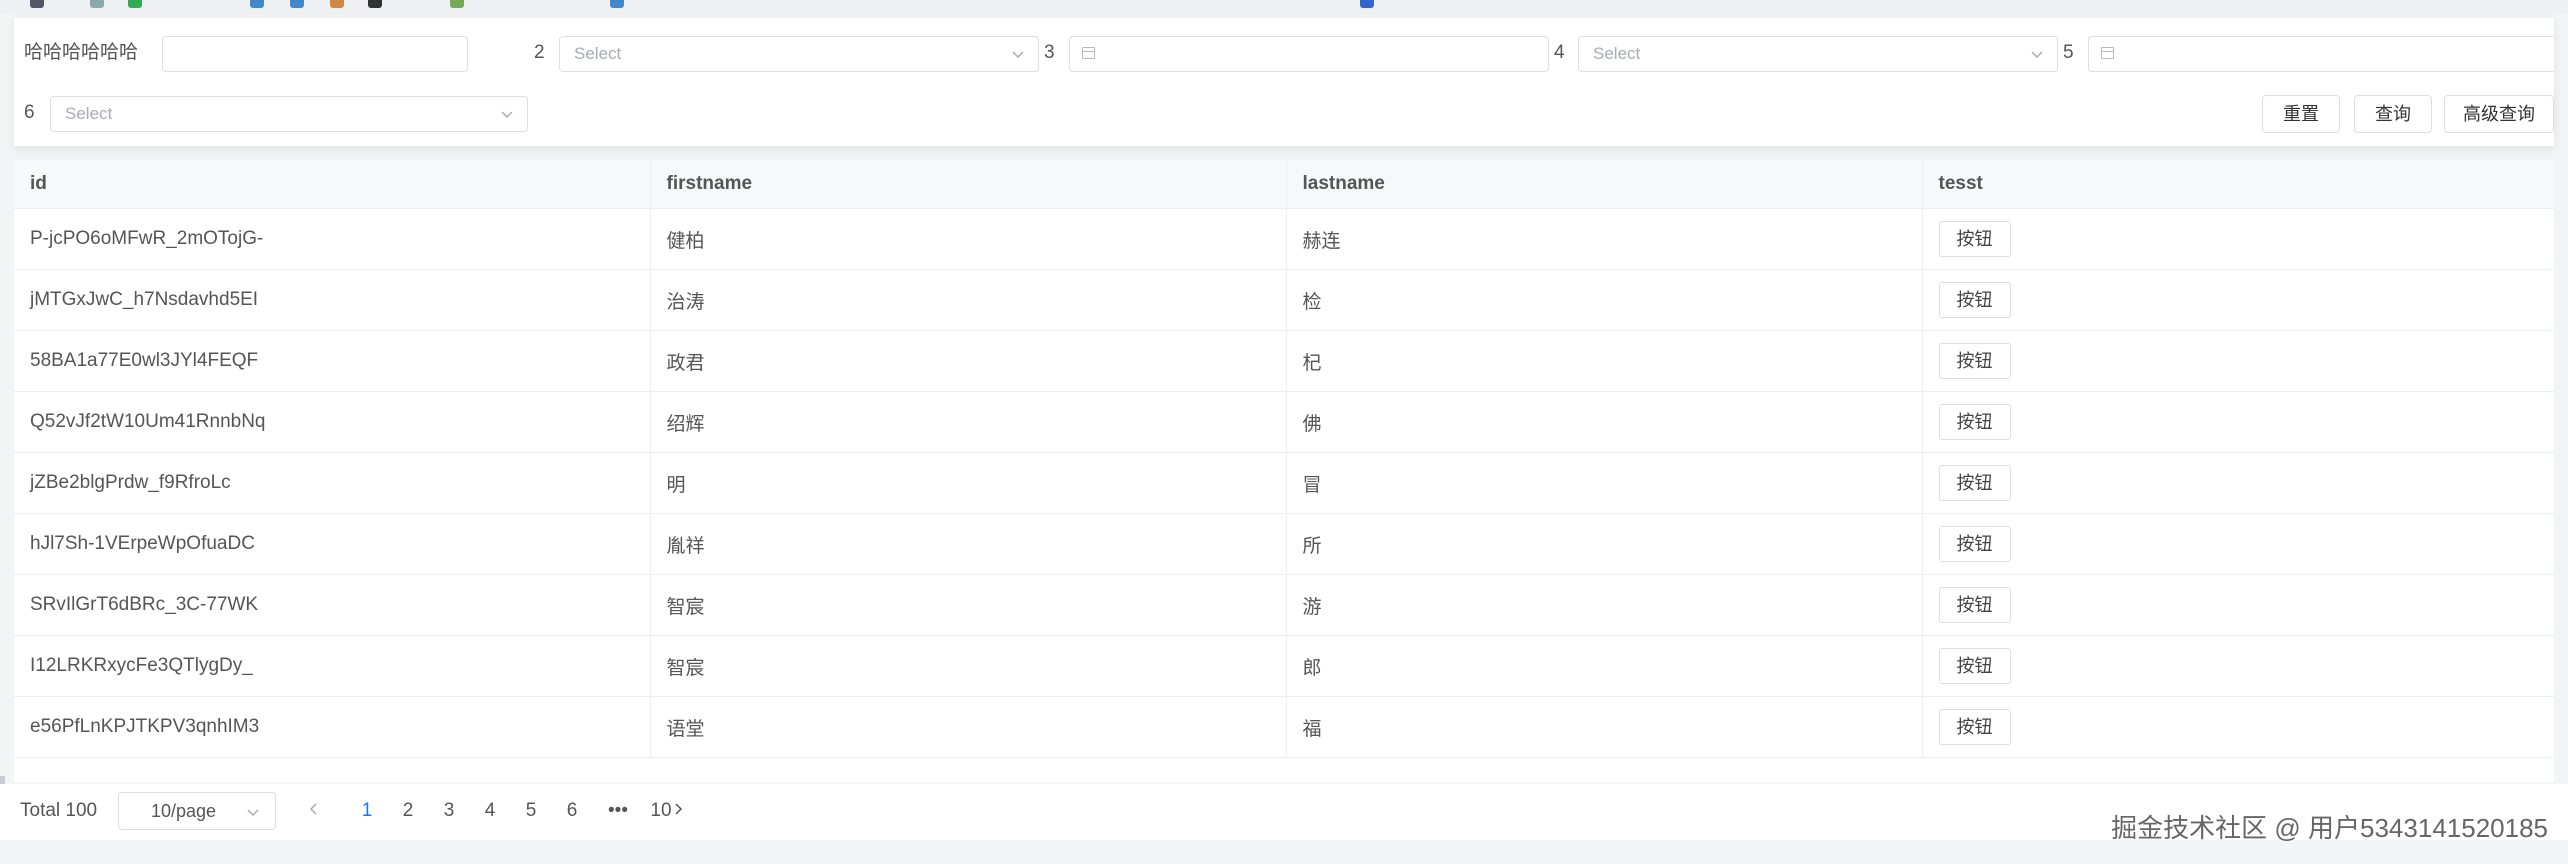  I want to click on cell-lastname: 检, so click(1604, 300).